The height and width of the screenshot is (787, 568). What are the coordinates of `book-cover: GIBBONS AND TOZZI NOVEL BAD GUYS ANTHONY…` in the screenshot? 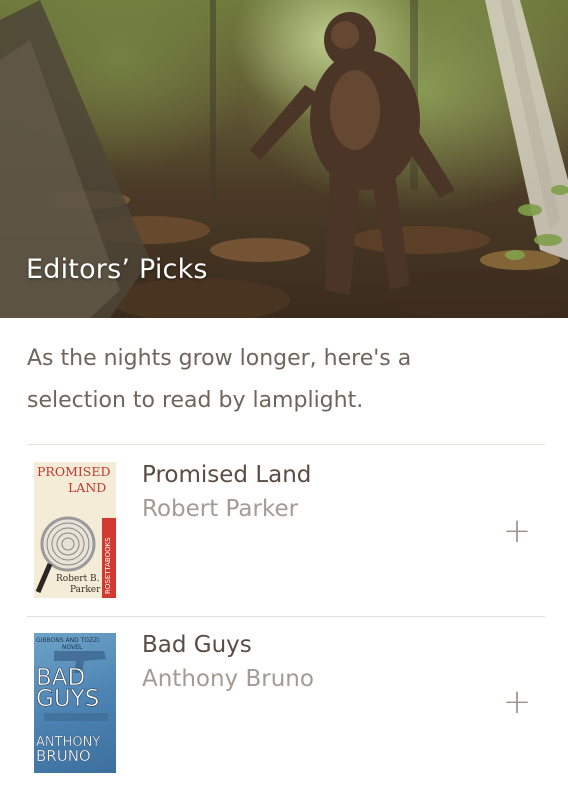 It's located at (75, 703).